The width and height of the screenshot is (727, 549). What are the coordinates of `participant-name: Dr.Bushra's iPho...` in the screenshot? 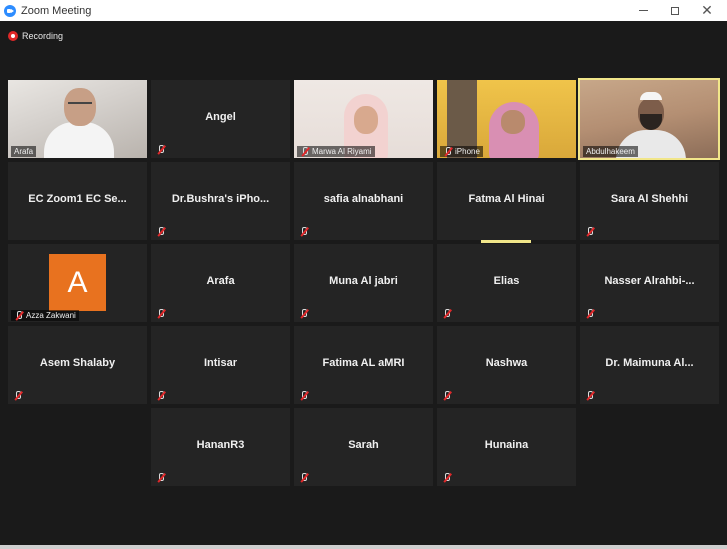 It's located at (220, 199).